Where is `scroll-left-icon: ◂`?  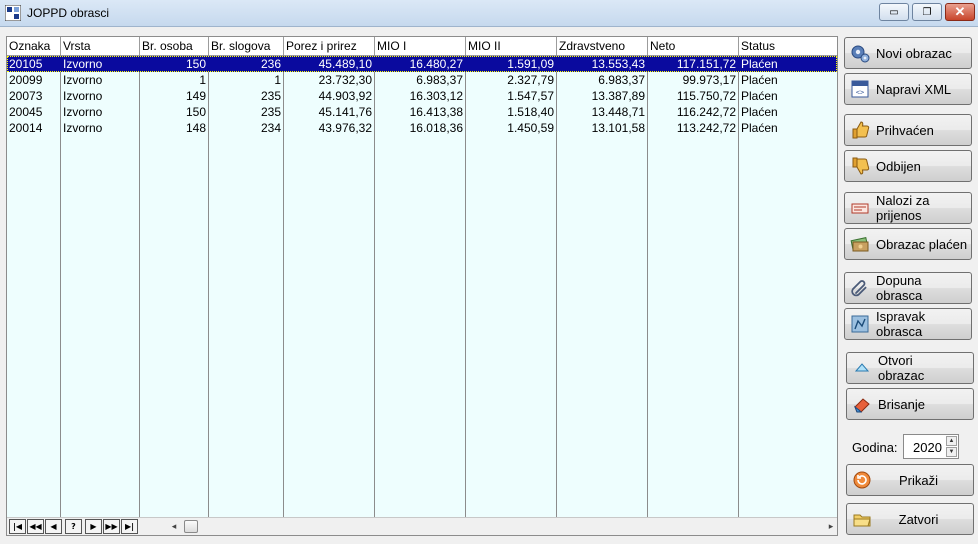
scroll-left-icon: ◂ is located at coordinates (174, 526).